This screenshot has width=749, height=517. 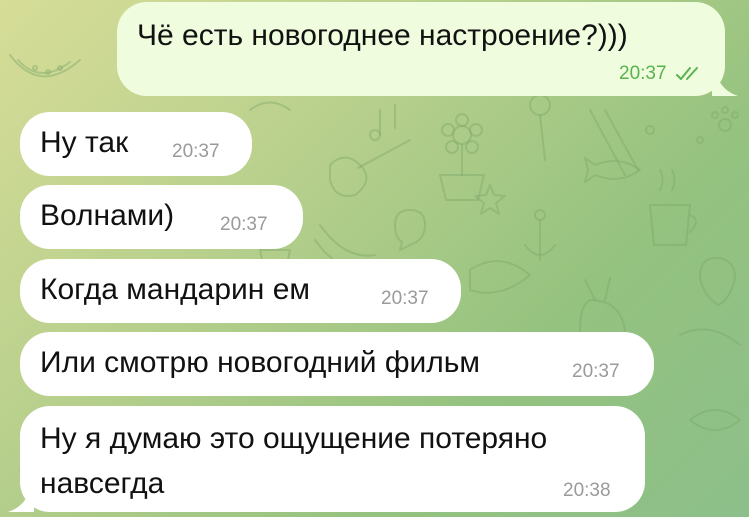 I want to click on message-bubble-incoming: Волнами) 20:37, so click(x=161, y=217).